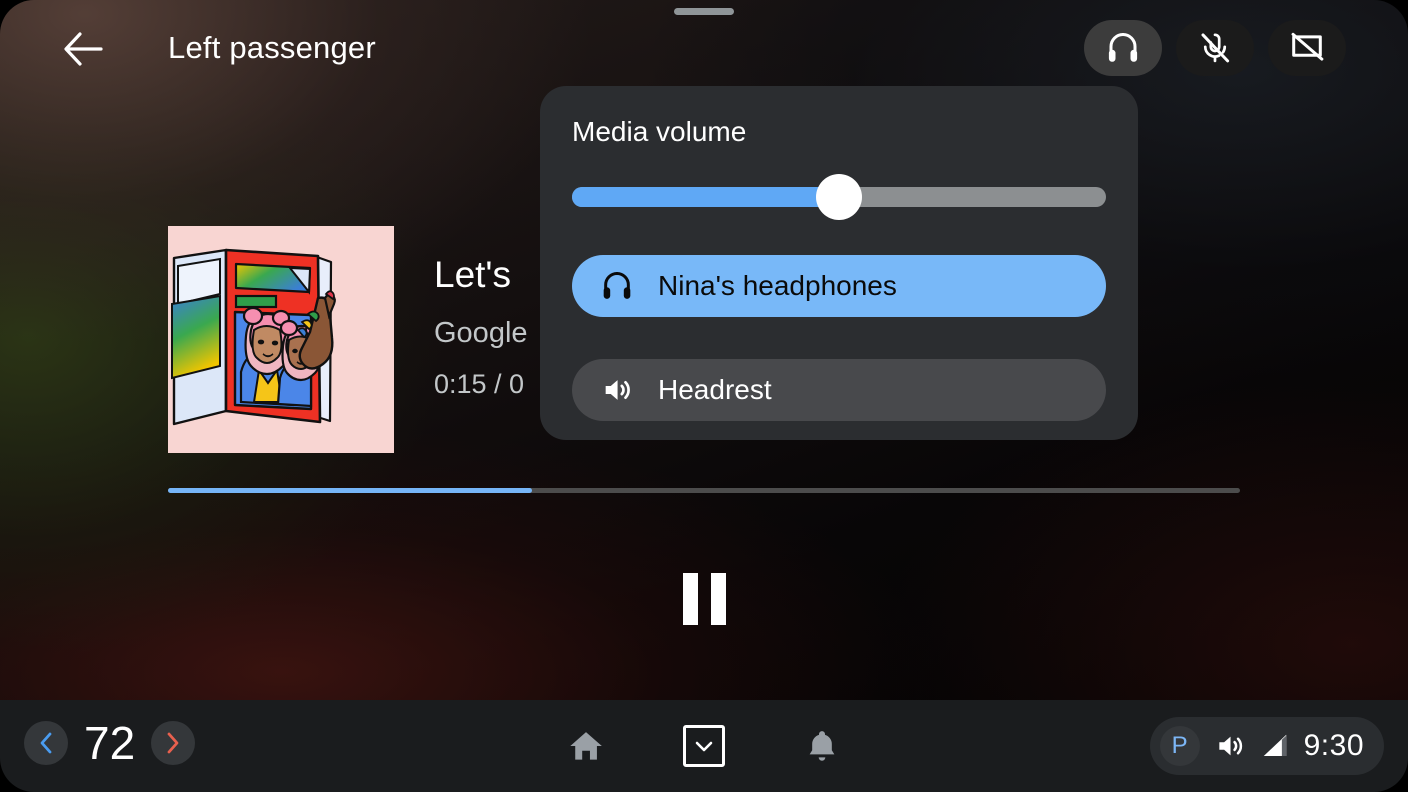  Describe the element at coordinates (705, 197) in the screenshot. I see `volume-slider-fill` at that location.